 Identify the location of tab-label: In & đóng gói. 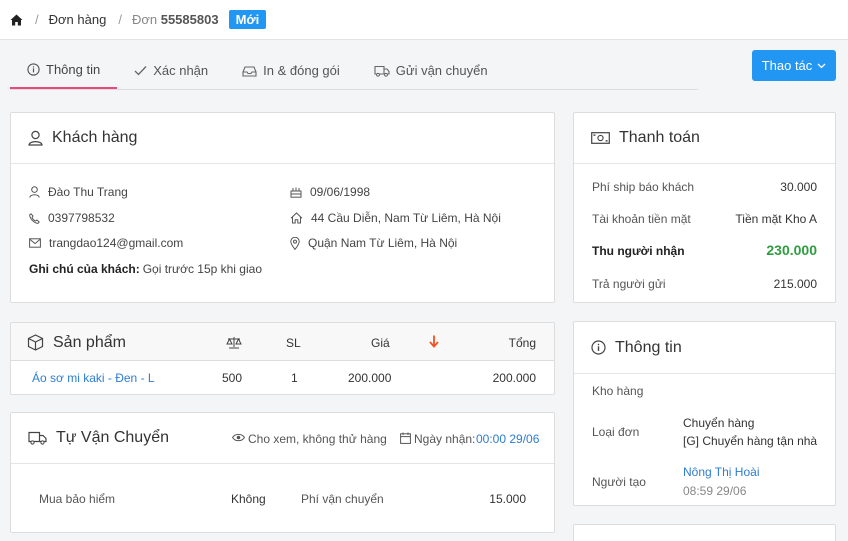
(301, 70).